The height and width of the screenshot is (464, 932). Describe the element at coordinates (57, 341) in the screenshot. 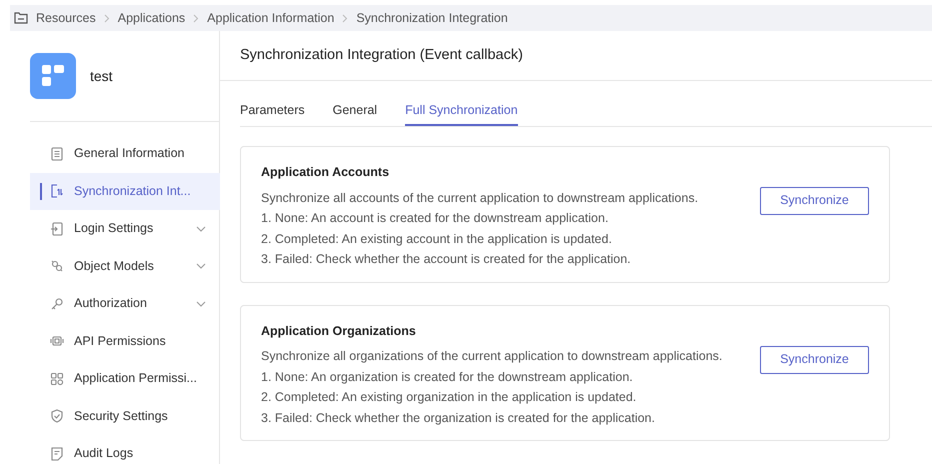

I see `chip-icon` at that location.